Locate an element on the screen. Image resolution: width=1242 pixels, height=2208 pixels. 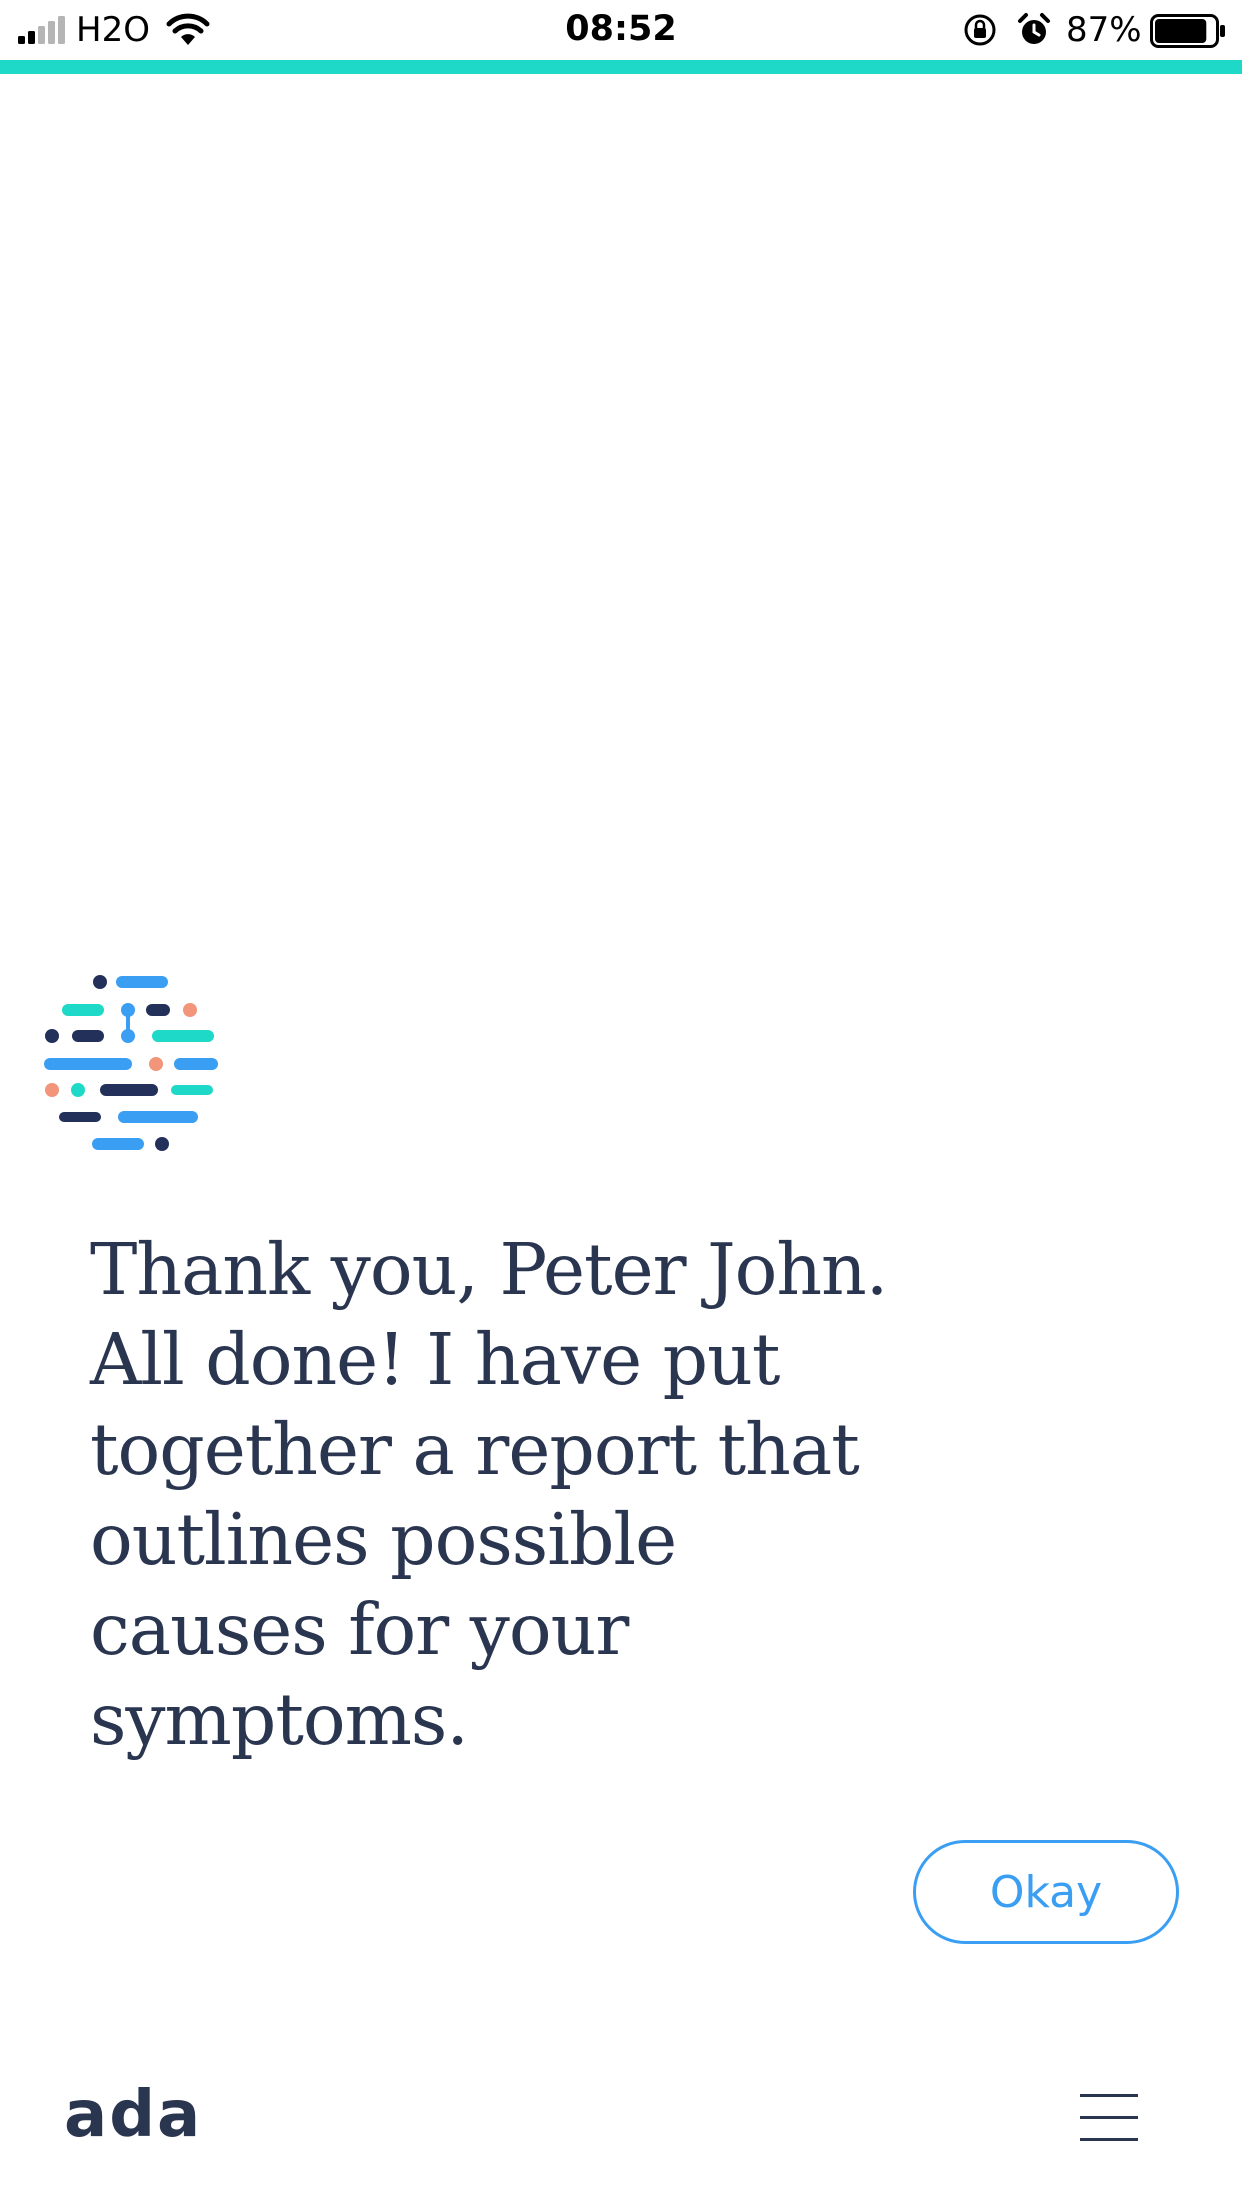
status-bar: H2O 08:52 87% is located at coordinates (621, 30).